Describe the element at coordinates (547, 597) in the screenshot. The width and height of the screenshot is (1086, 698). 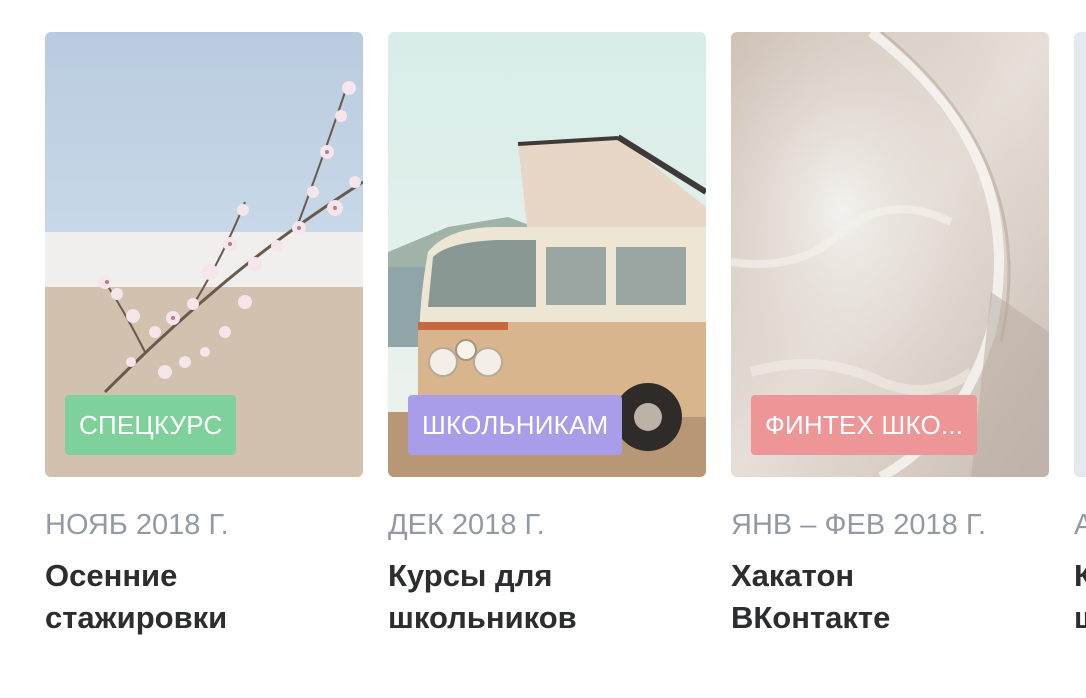
I see `card-title: Курсы для школьников` at that location.